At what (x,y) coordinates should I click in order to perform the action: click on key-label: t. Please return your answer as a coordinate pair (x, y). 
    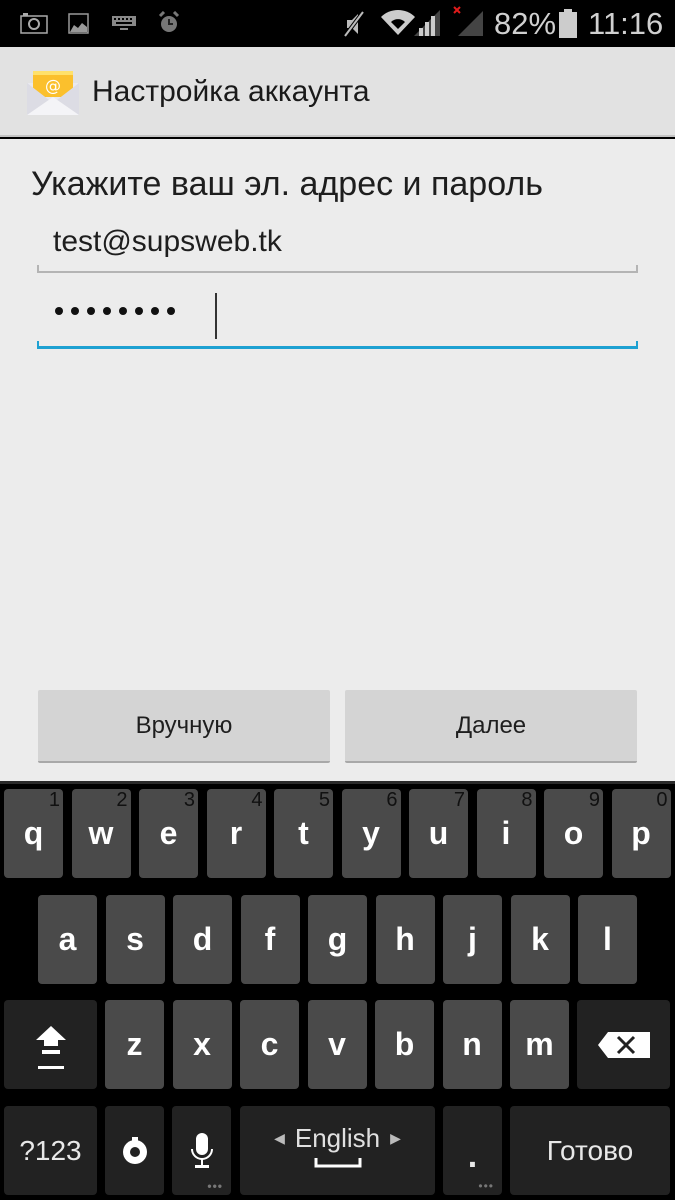
    Looking at the image, I should click on (303, 833).